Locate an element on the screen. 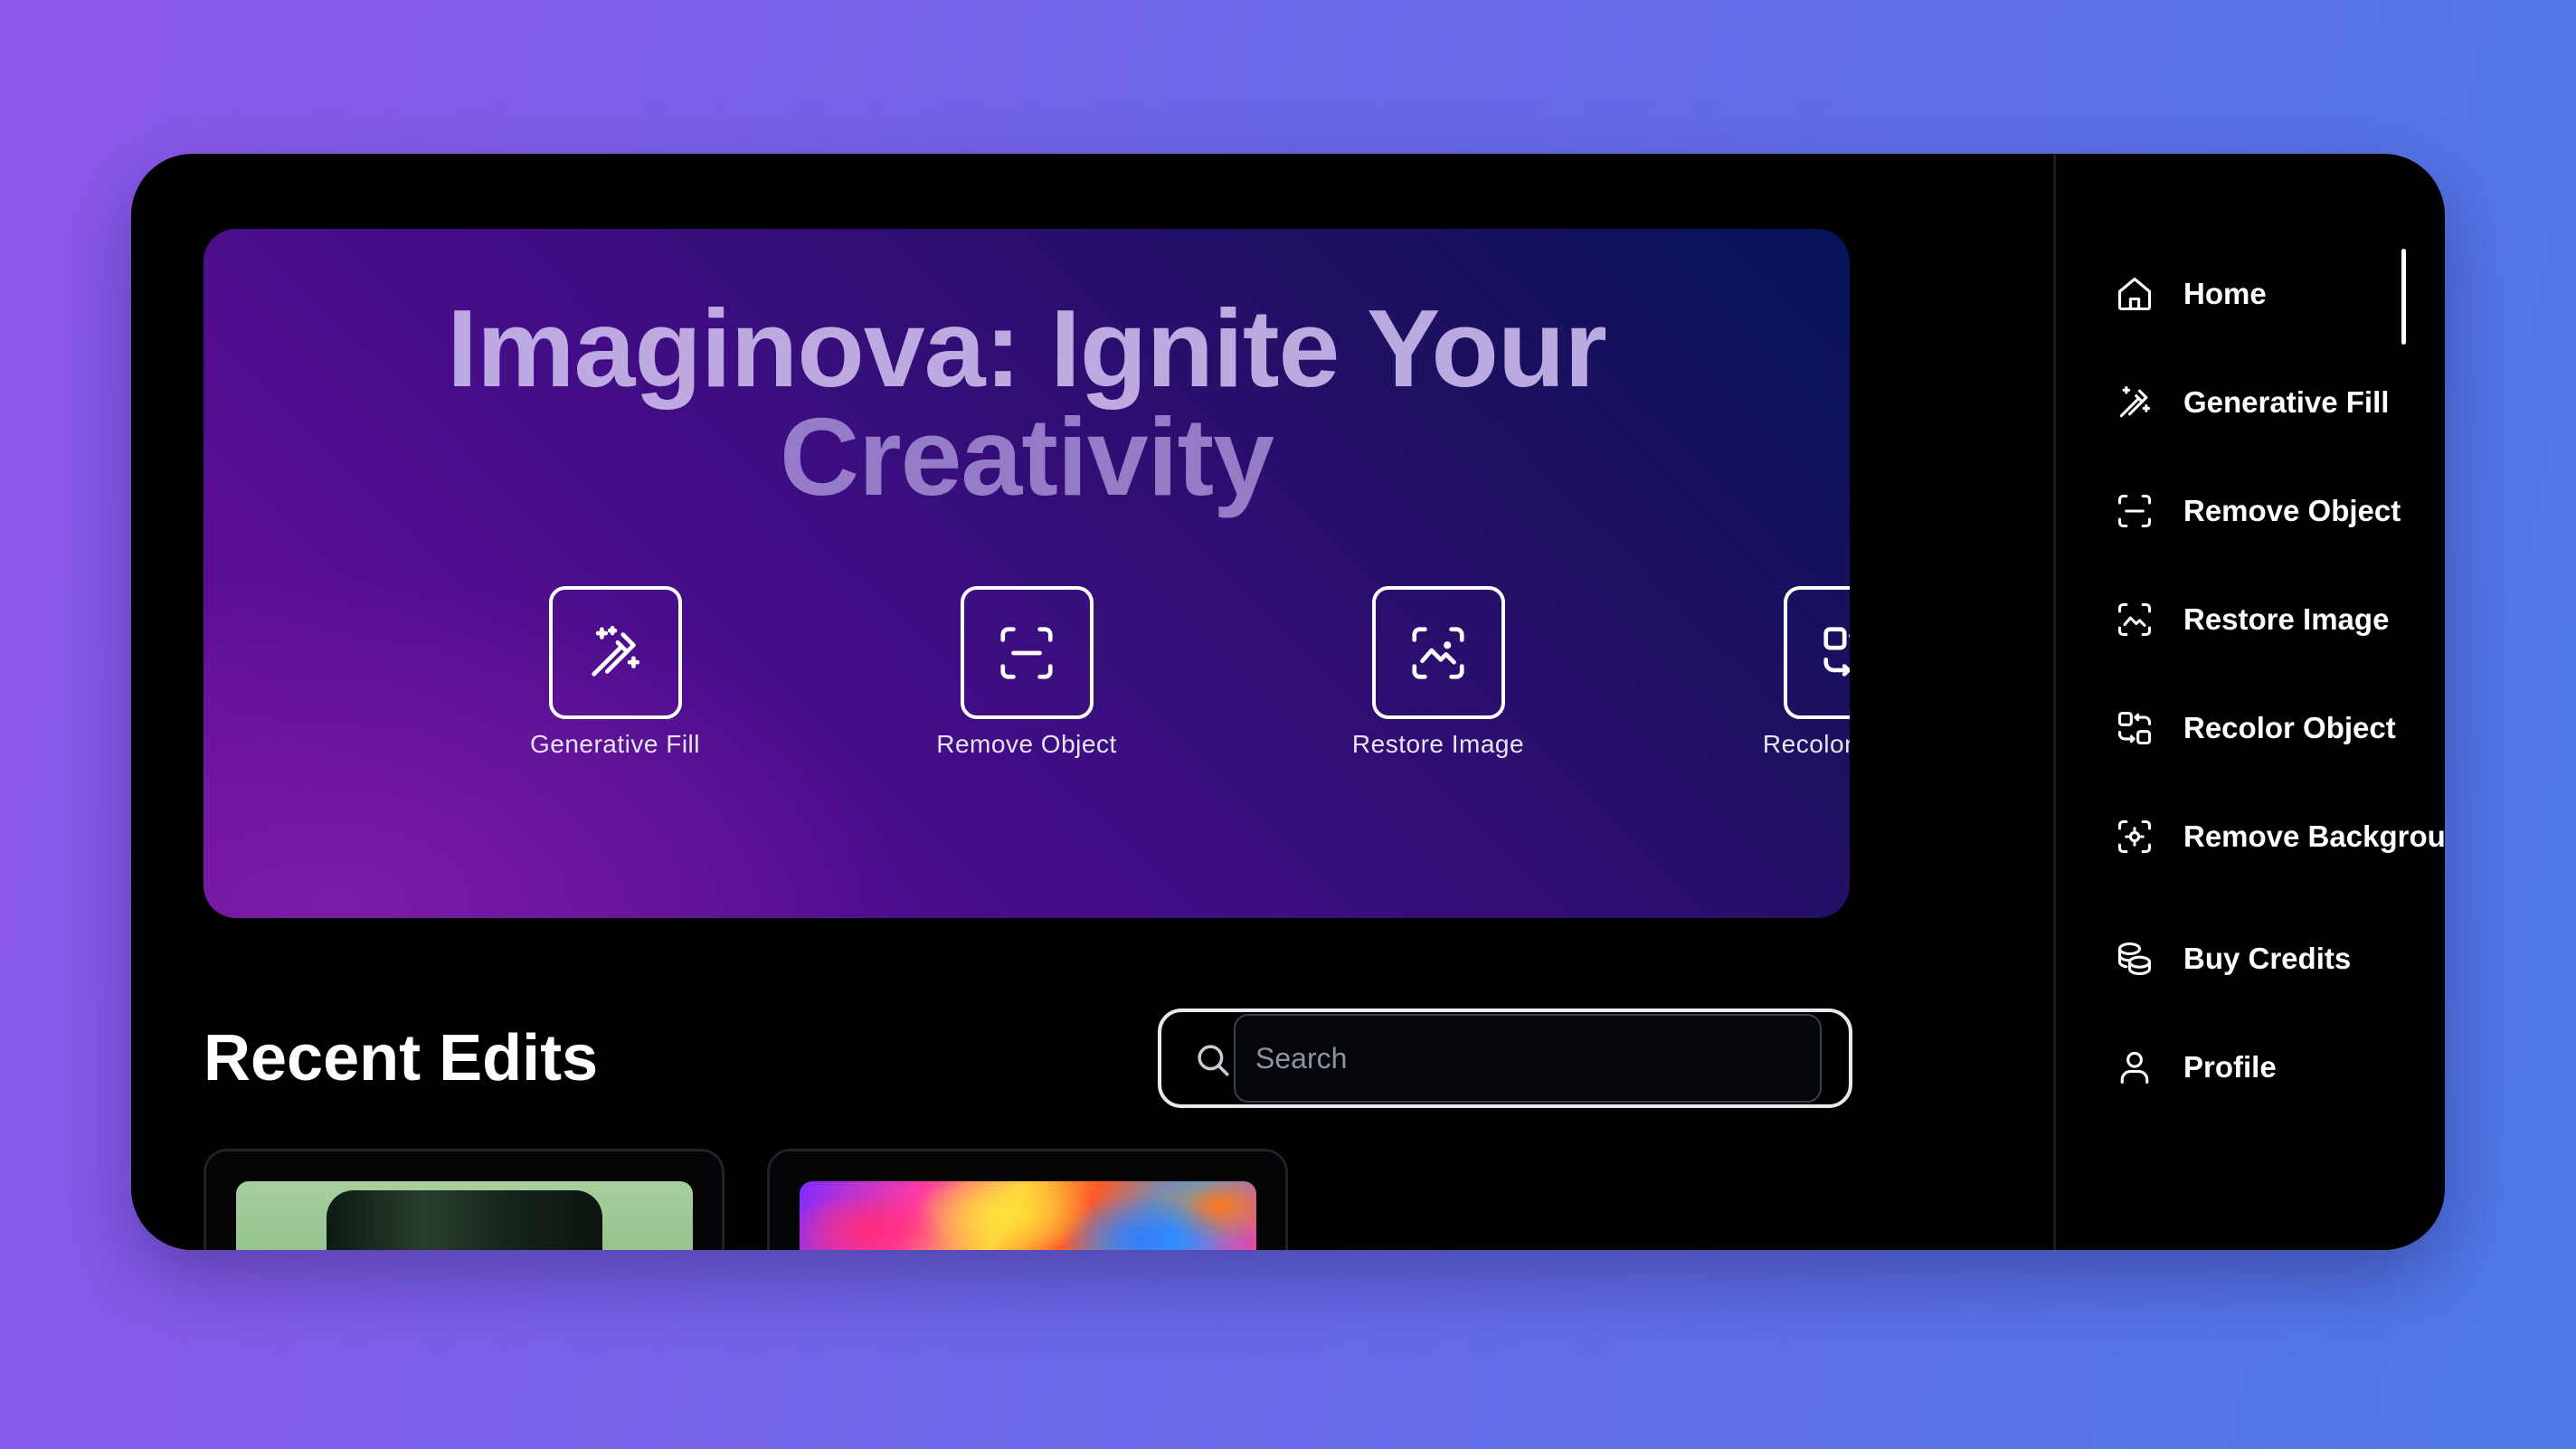 This screenshot has height=1449, width=2576. sidebar-item-home: Home is located at coordinates (2191, 294).